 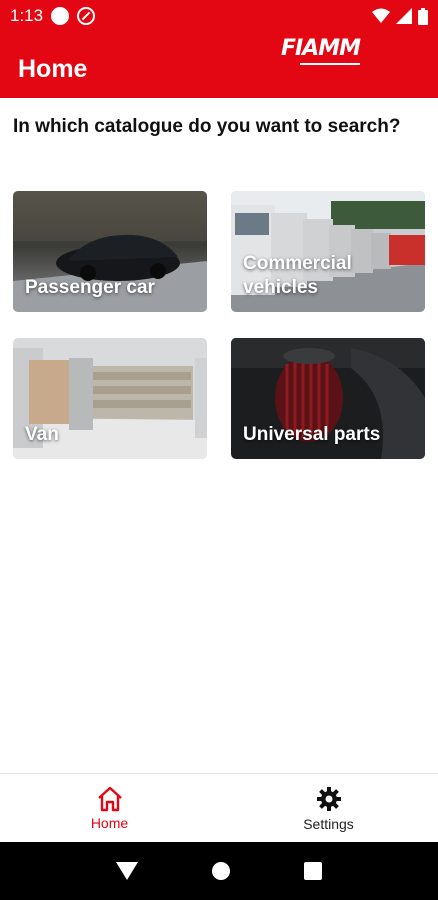 I want to click on catalogue-label: Universal parts, so click(x=312, y=434).